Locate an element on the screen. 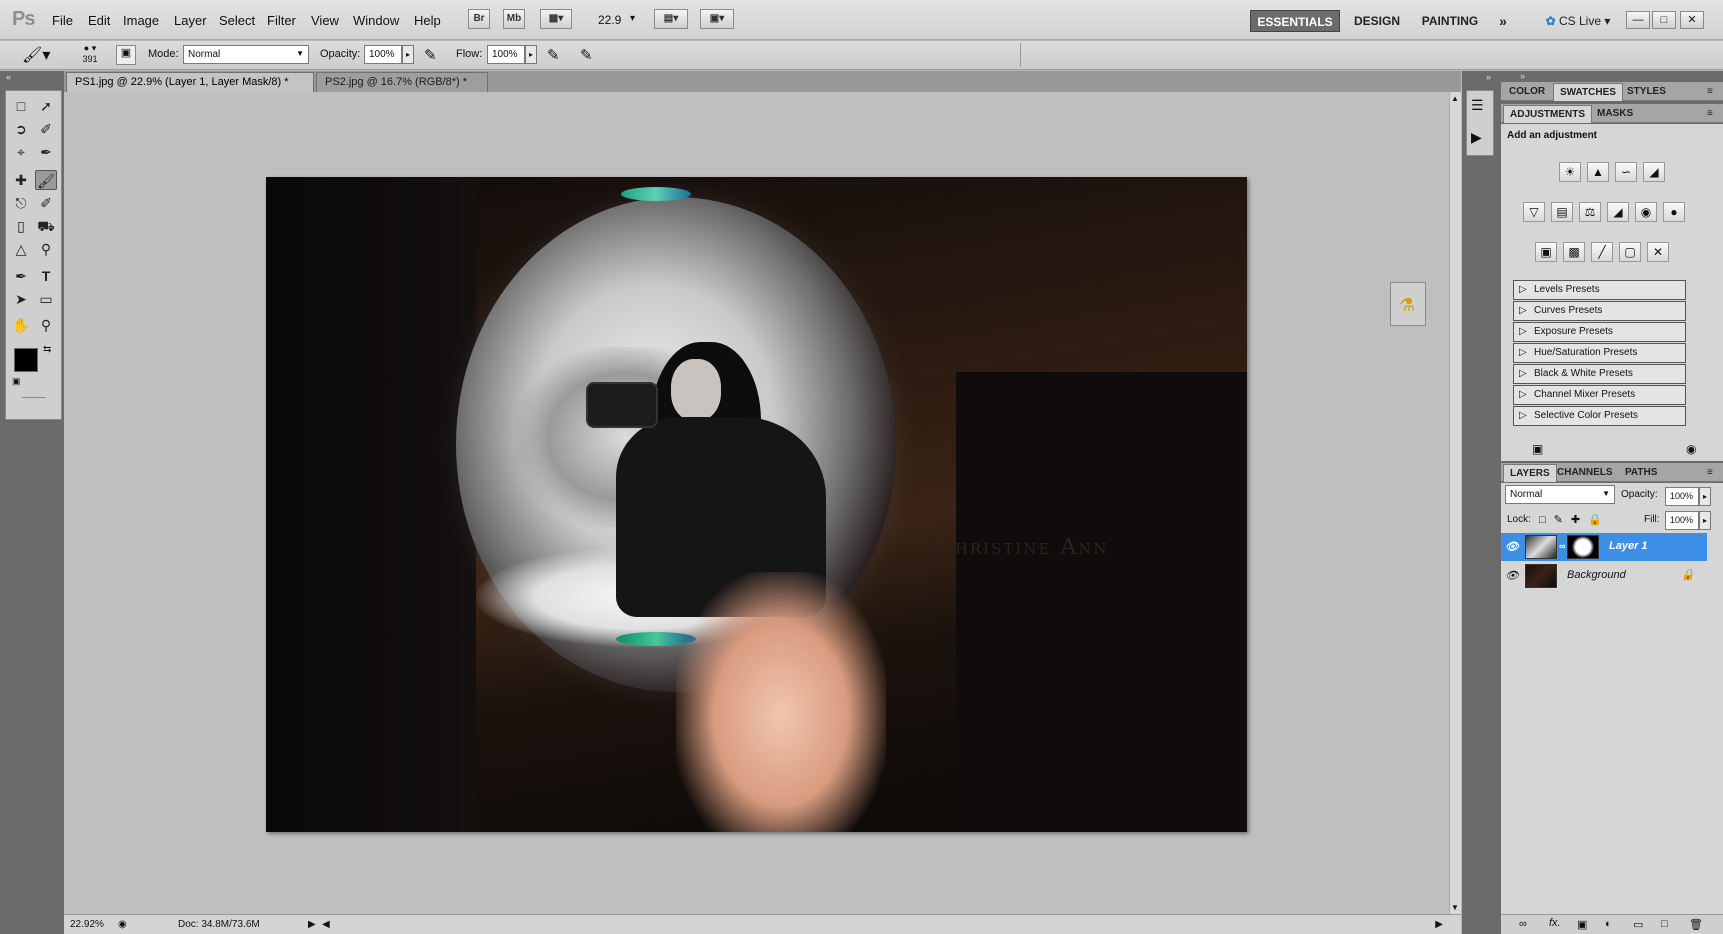 Image resolution: width=1723 pixels, height=934 pixels. layer-opacity-input: 100% is located at coordinates (1682, 496).